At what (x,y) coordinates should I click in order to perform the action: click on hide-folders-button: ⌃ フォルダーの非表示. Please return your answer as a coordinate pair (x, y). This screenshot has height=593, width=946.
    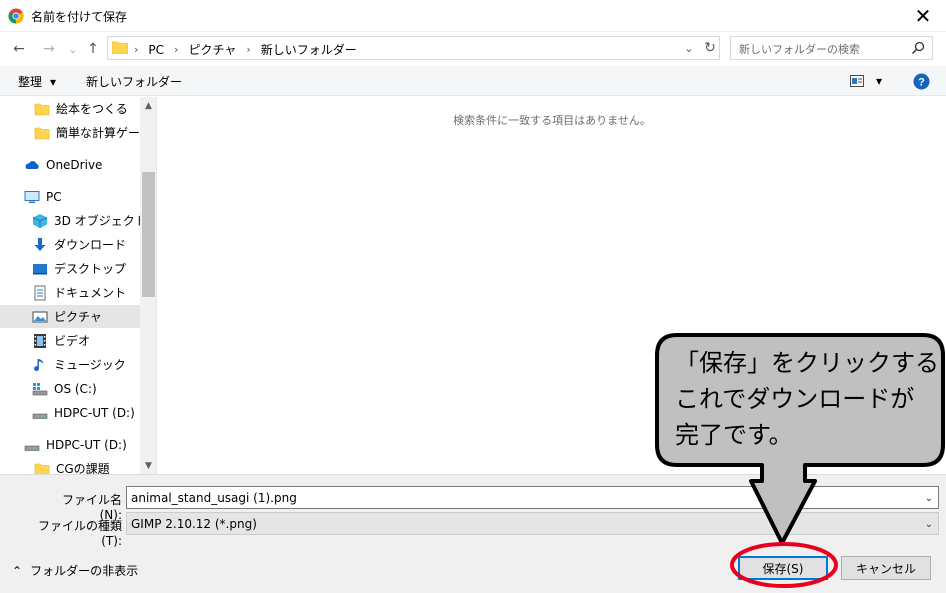
    Looking at the image, I should click on (75, 570).